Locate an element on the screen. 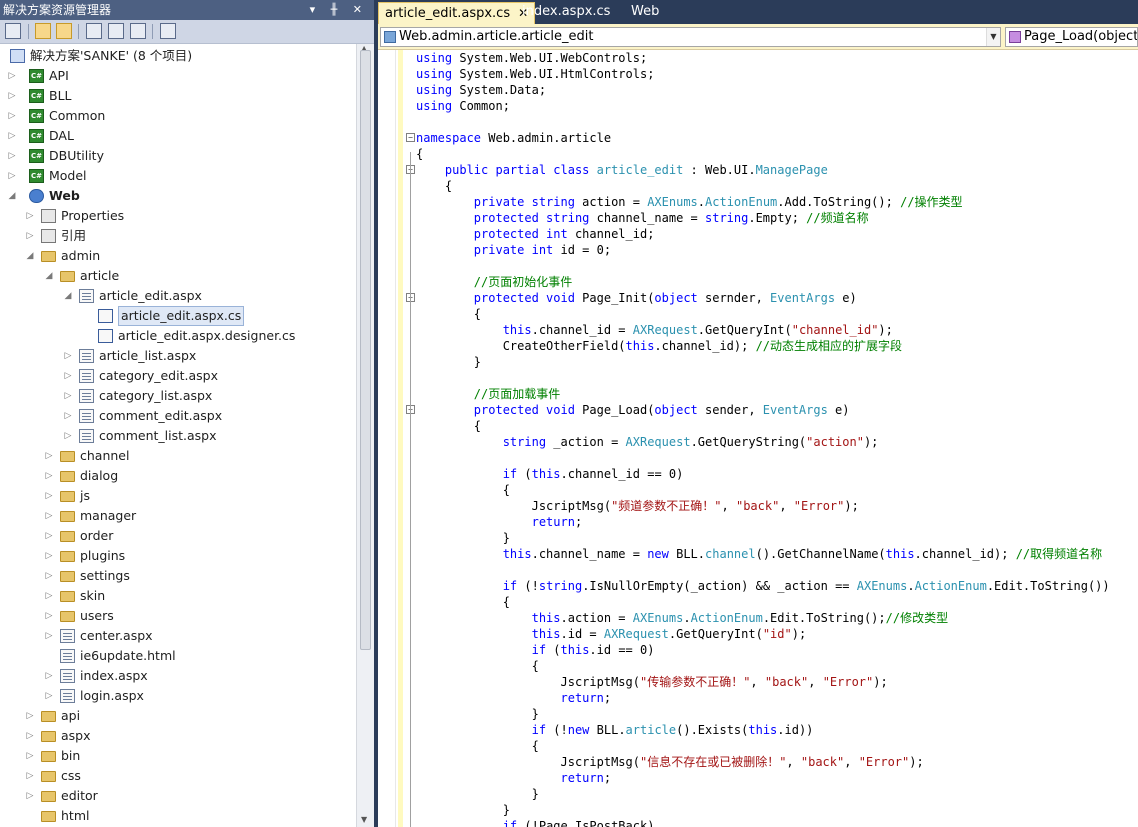 This screenshot has height=827, width=1138. code-line: using Common; is located at coordinates (463, 106).